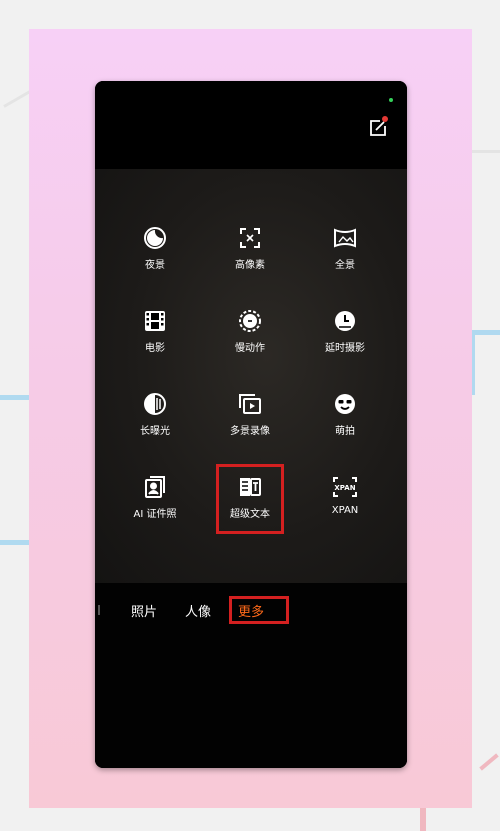 The width and height of the screenshot is (500, 831). Describe the element at coordinates (259, 610) in the screenshot. I see `more-tab-highlight-box` at that location.